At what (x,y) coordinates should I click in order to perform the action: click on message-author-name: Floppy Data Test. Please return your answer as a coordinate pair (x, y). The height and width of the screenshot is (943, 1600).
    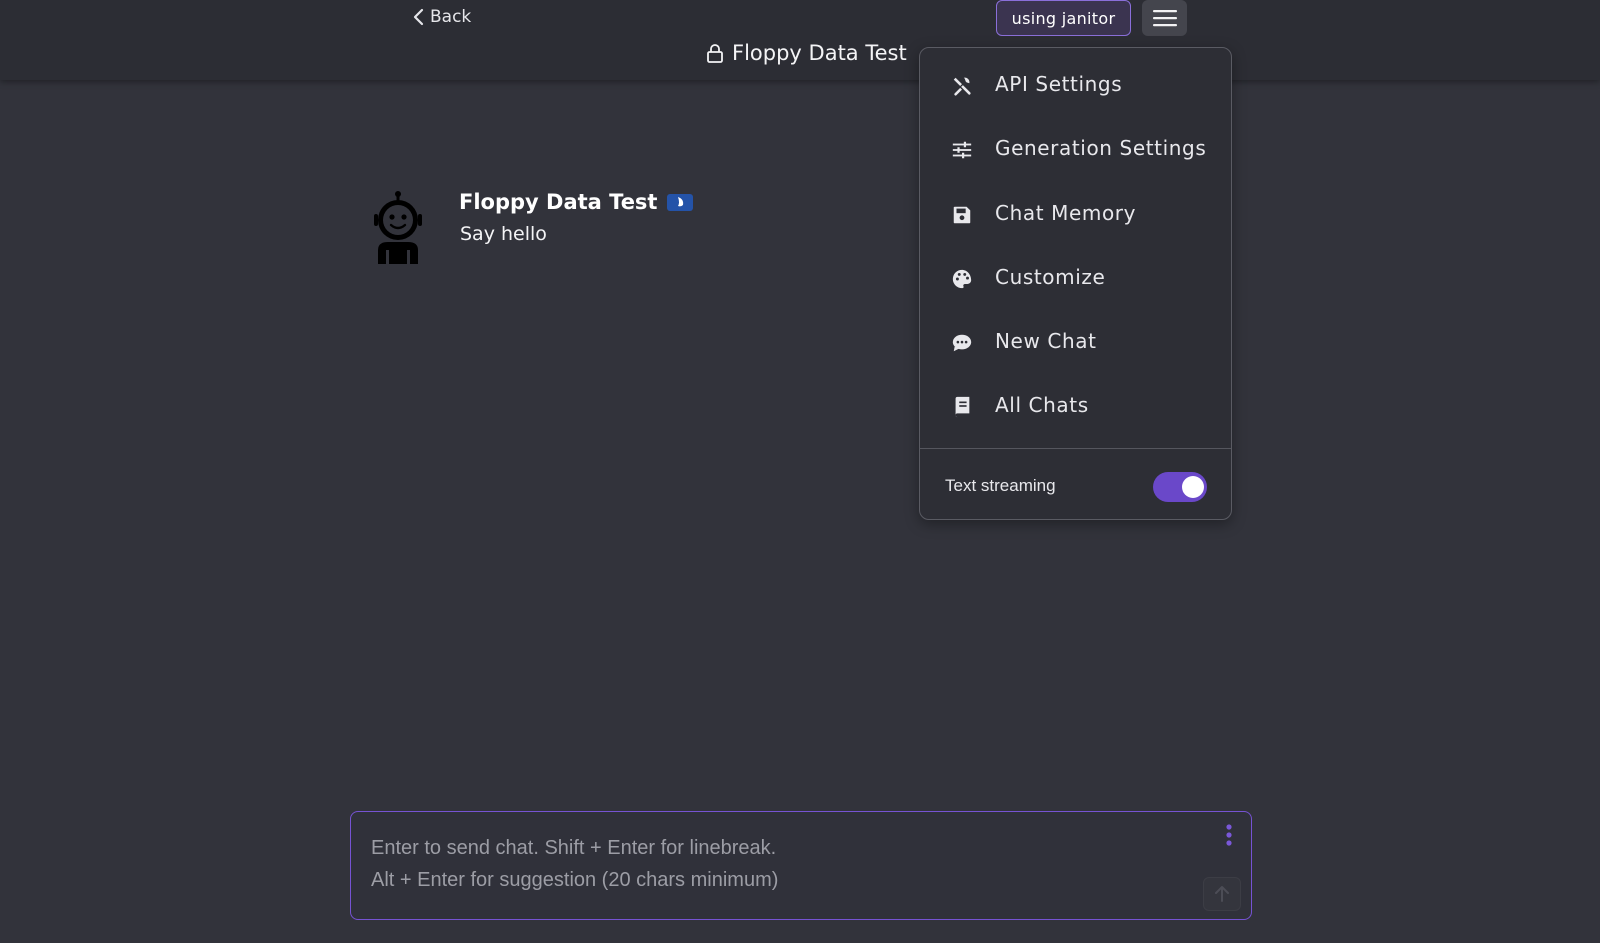
    Looking at the image, I should click on (558, 202).